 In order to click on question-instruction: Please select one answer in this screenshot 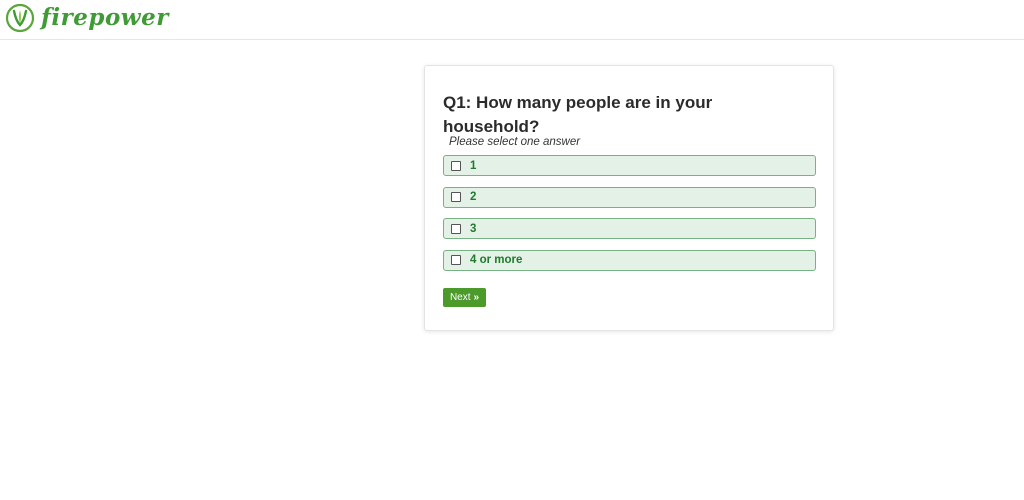, I will do `click(515, 142)`.